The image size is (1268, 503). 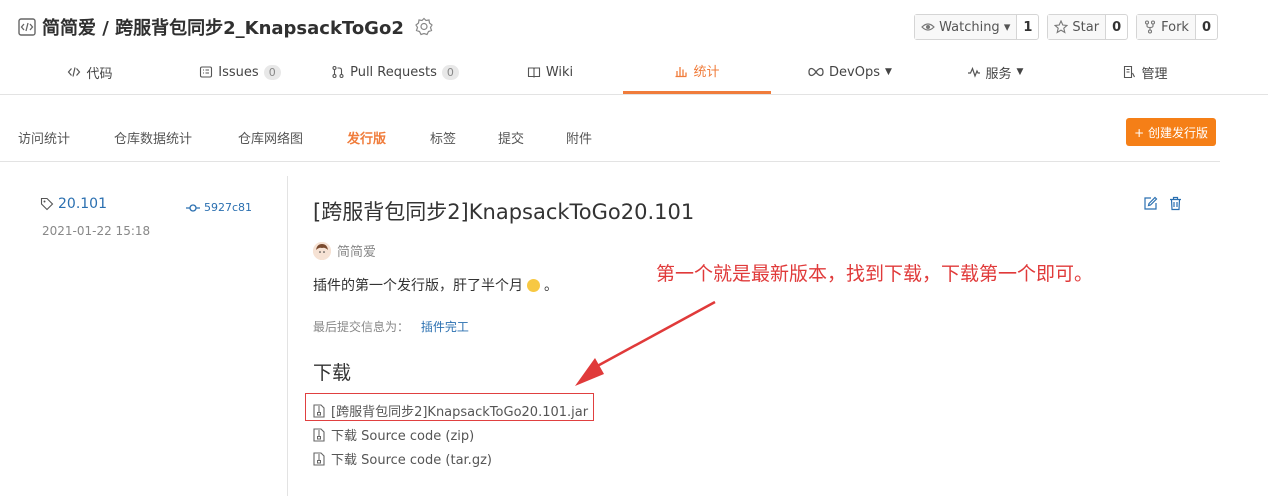 What do you see at coordinates (1130, 72) in the screenshot?
I see `settings-doc-icon` at bounding box center [1130, 72].